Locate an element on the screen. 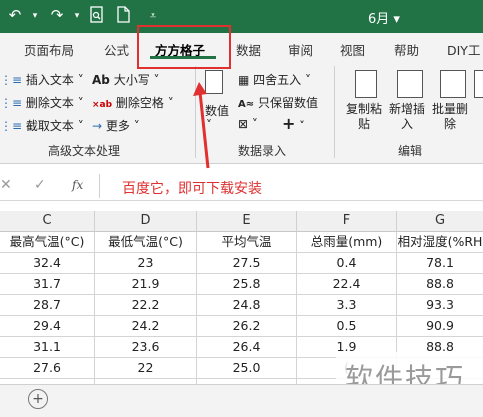  enter-icon: ✓ is located at coordinates (40, 185).